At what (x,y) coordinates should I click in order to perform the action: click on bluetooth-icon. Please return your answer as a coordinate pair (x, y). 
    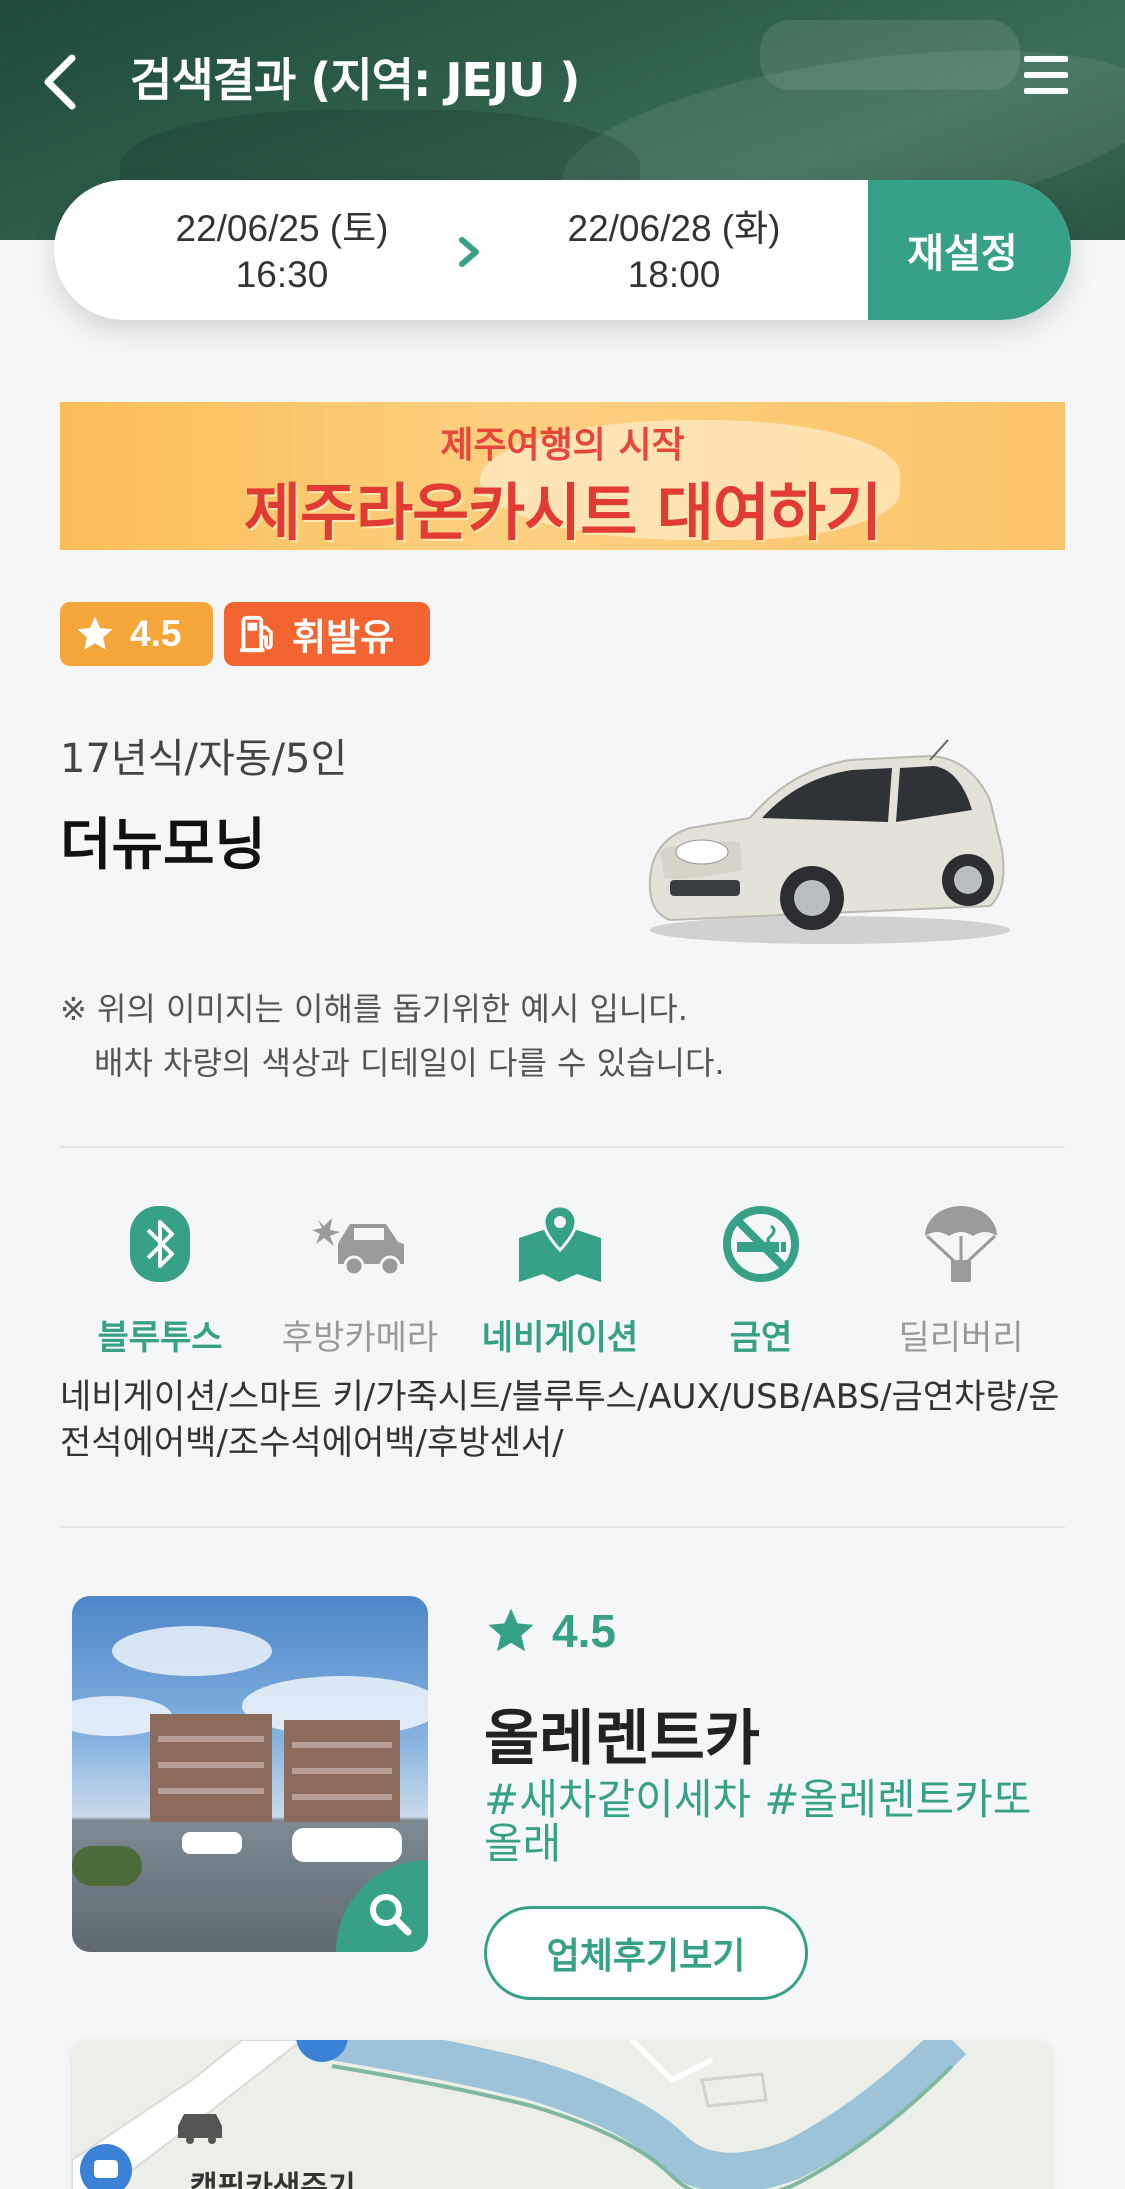
    Looking at the image, I should click on (160, 1244).